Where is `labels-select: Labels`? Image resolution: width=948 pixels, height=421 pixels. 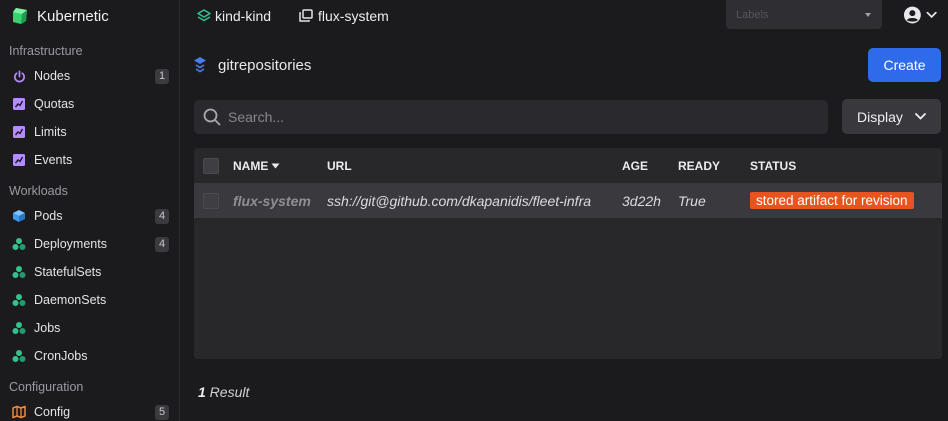 labels-select: Labels is located at coordinates (804, 14).